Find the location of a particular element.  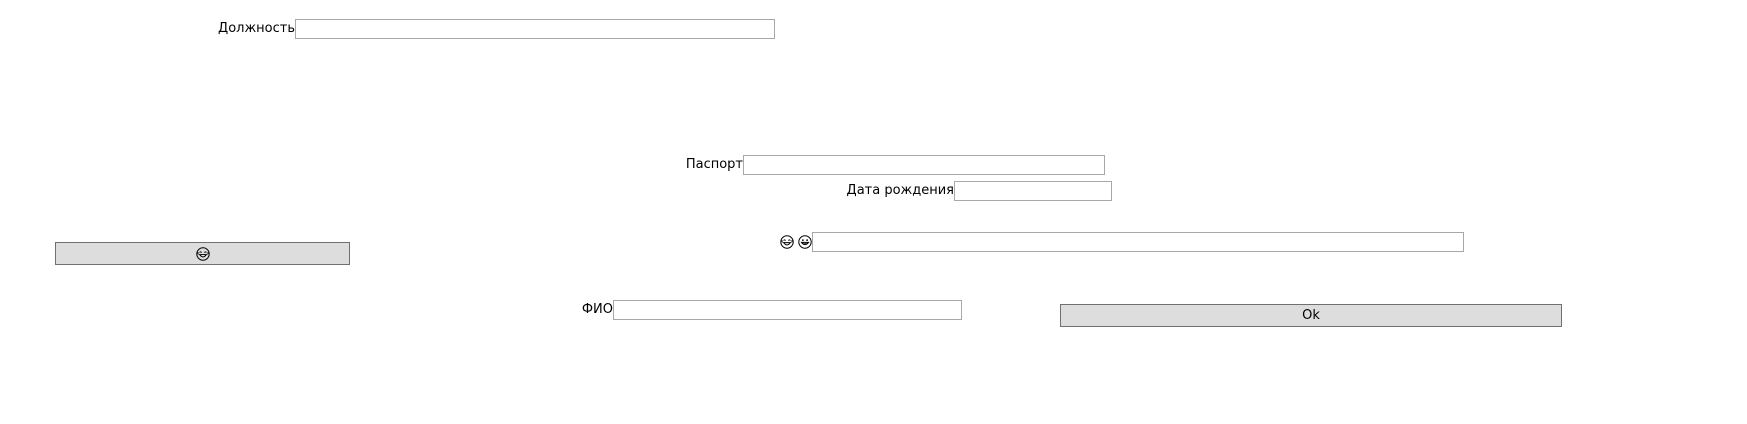

fio-label: ФИО is located at coordinates (597, 309).